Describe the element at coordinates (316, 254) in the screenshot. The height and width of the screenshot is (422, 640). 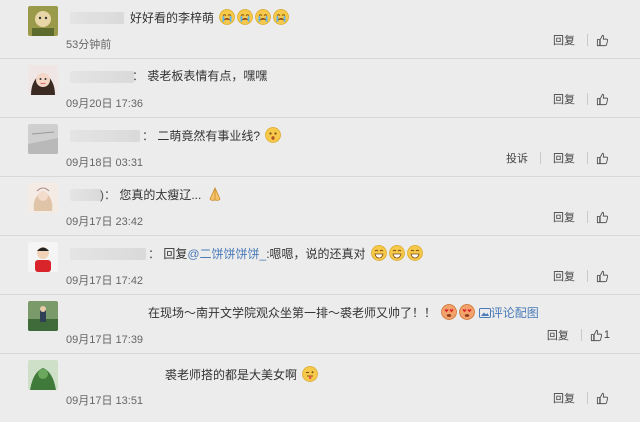
I see `comment-body: :嗯嗯，说的还真对` at that location.